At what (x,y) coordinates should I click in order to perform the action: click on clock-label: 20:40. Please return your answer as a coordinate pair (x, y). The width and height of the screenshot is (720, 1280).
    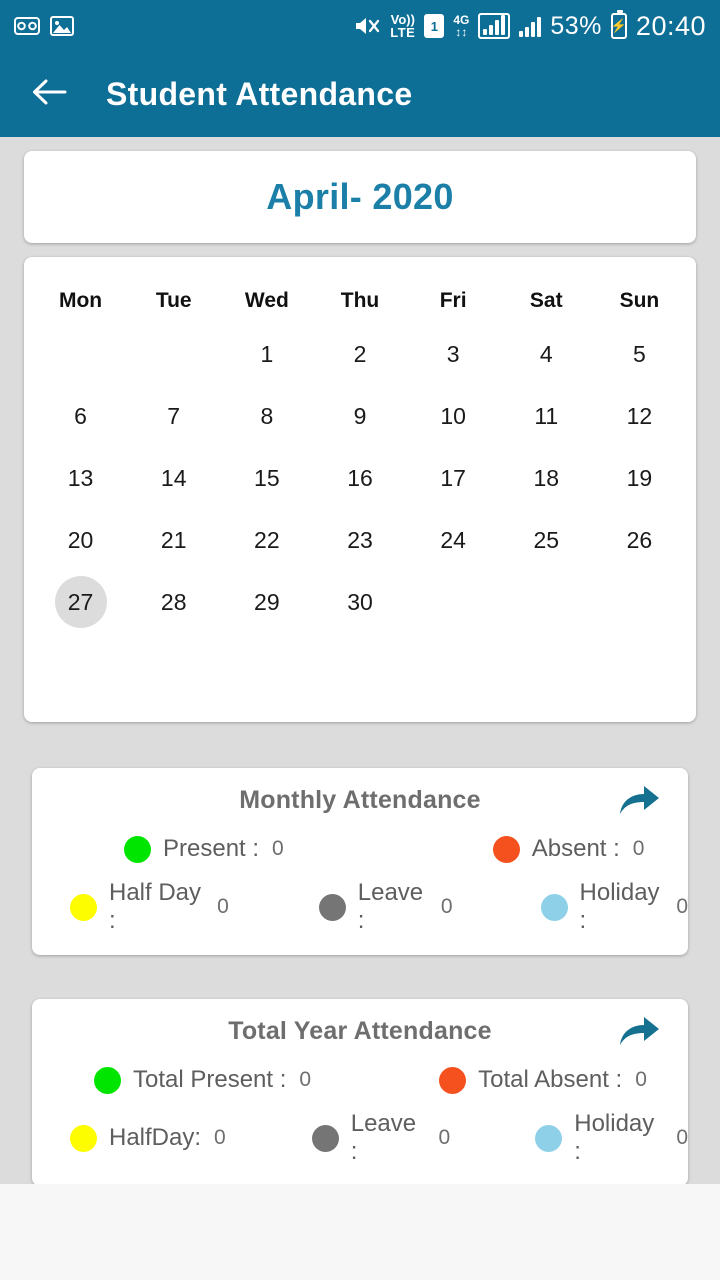
    Looking at the image, I should click on (670, 25).